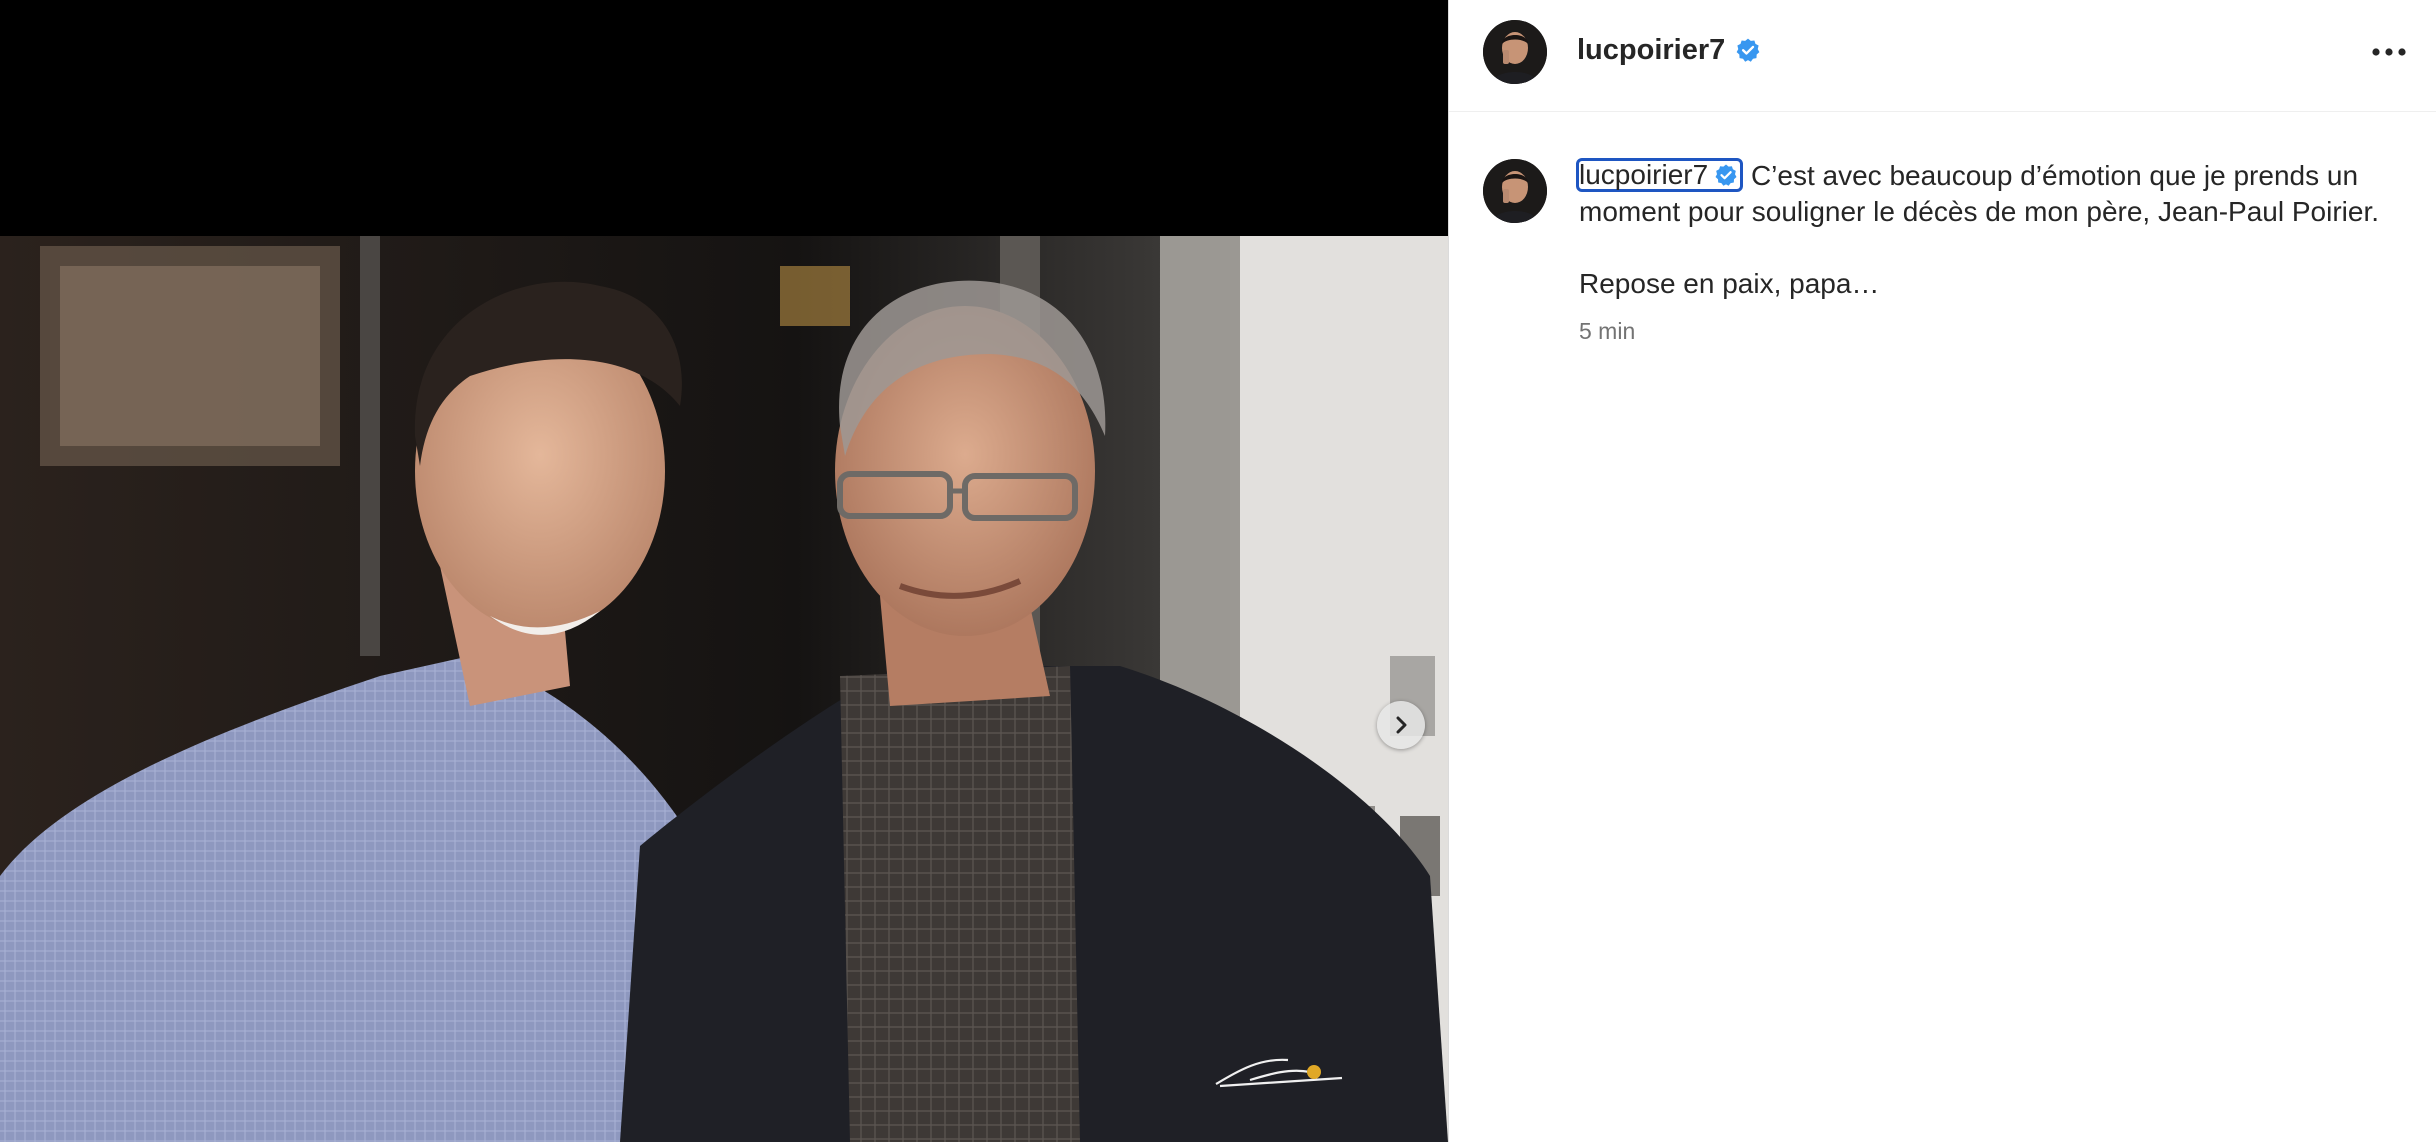 The image size is (2436, 1142). What do you see at coordinates (1651, 50) in the screenshot?
I see `username-label: lucpoirier7` at bounding box center [1651, 50].